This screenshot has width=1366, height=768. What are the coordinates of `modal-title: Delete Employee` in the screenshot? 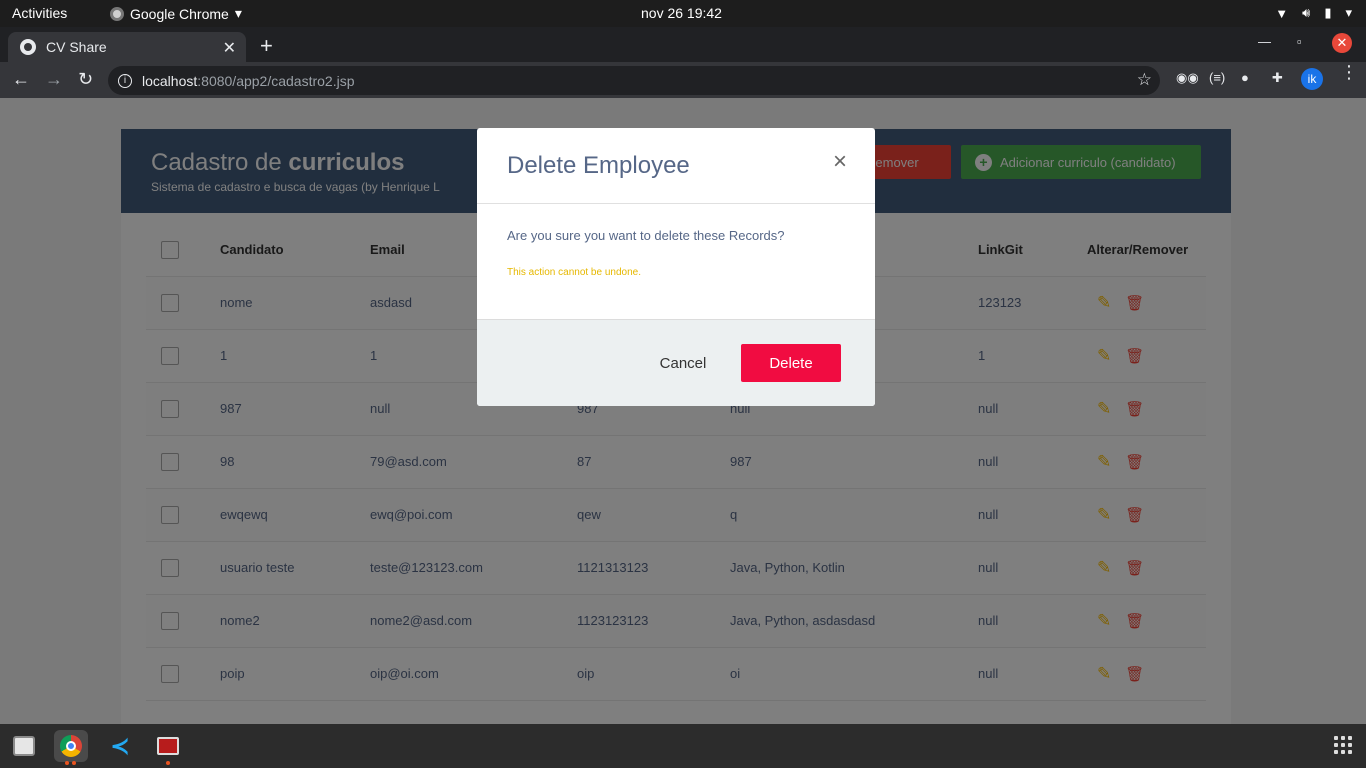 It's located at (598, 165).